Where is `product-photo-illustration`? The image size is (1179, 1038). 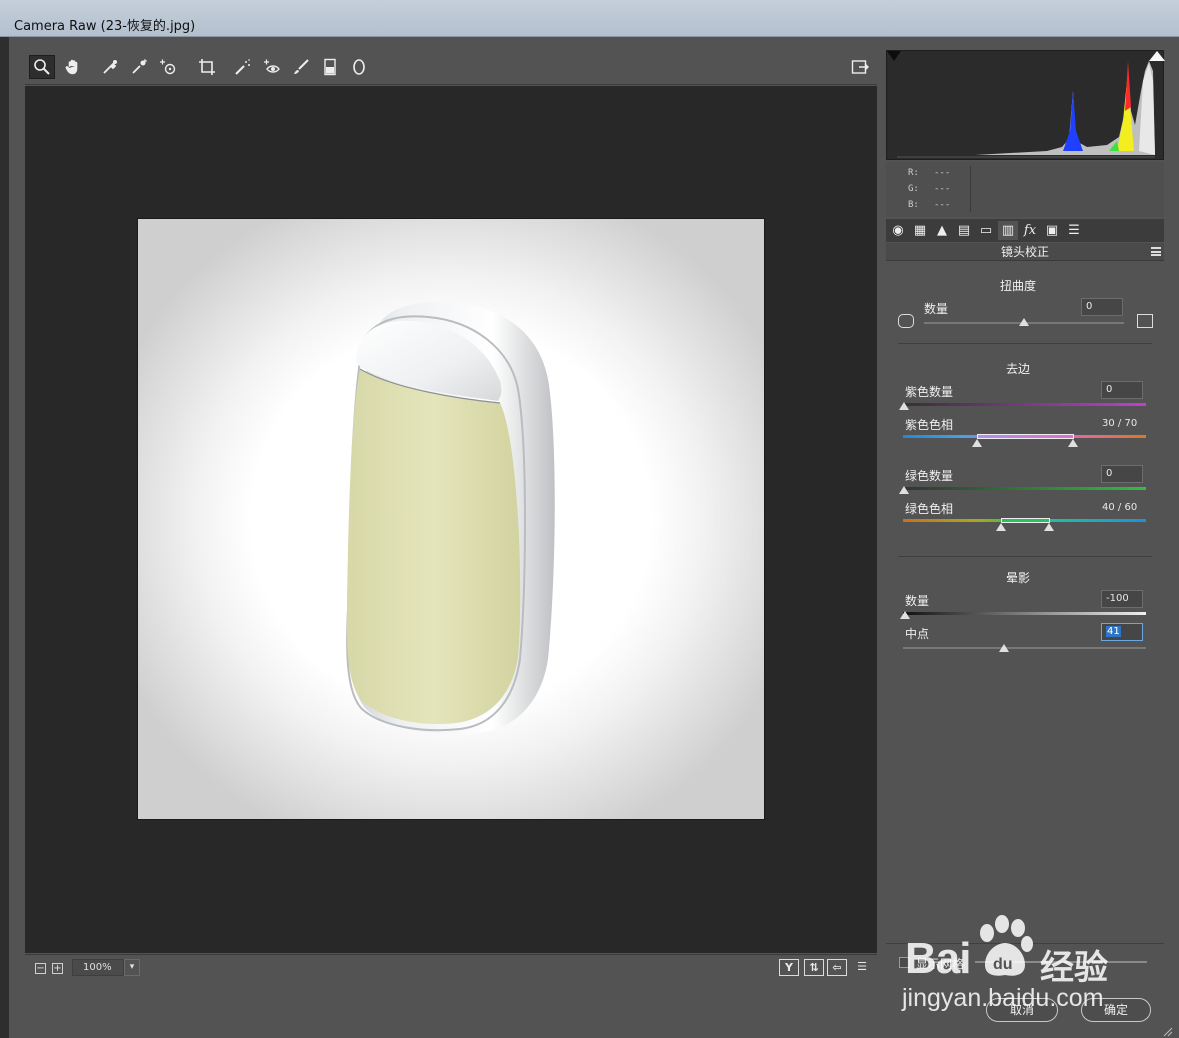
product-photo-illustration is located at coordinates (450, 518).